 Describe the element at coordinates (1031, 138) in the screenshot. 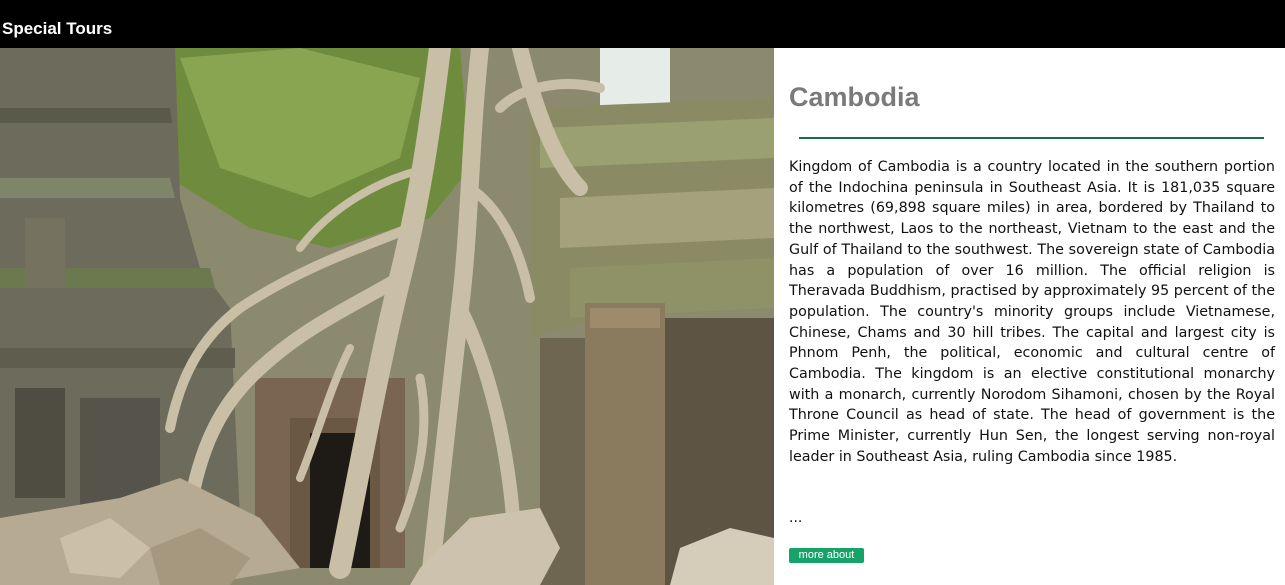

I see `title-divider` at that location.